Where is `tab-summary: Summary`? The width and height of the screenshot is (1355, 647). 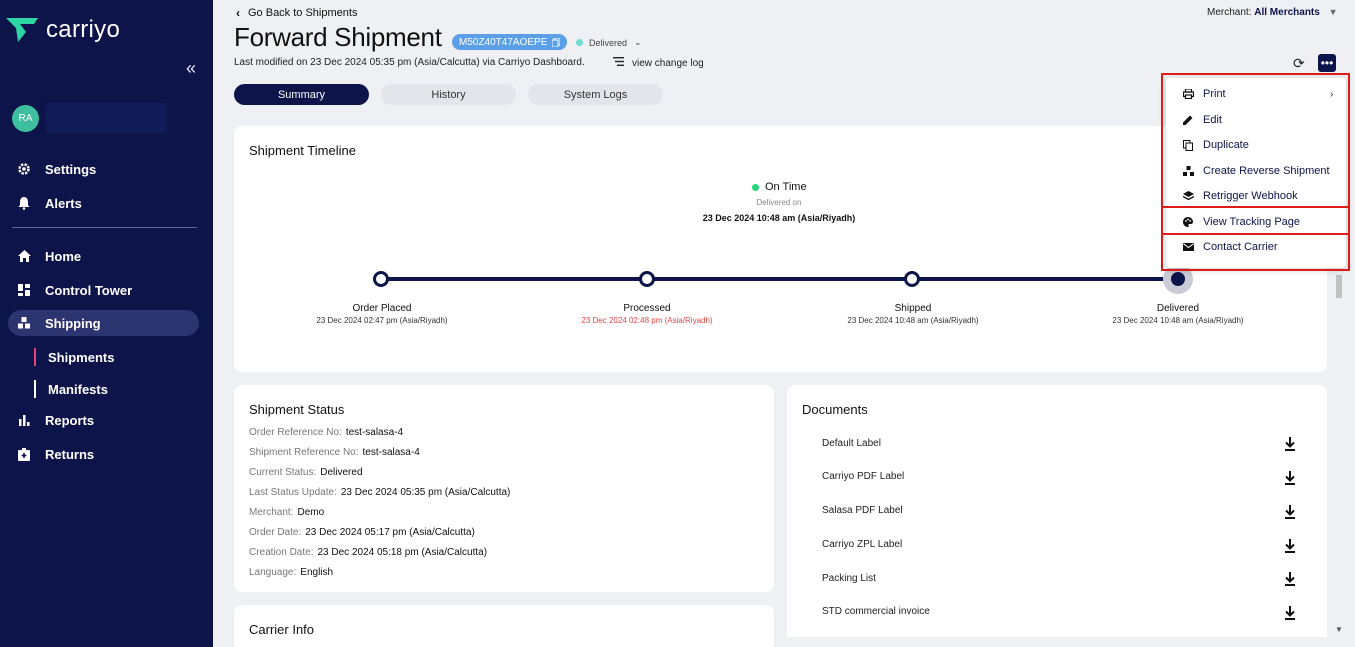
tab-summary: Summary is located at coordinates (301, 94).